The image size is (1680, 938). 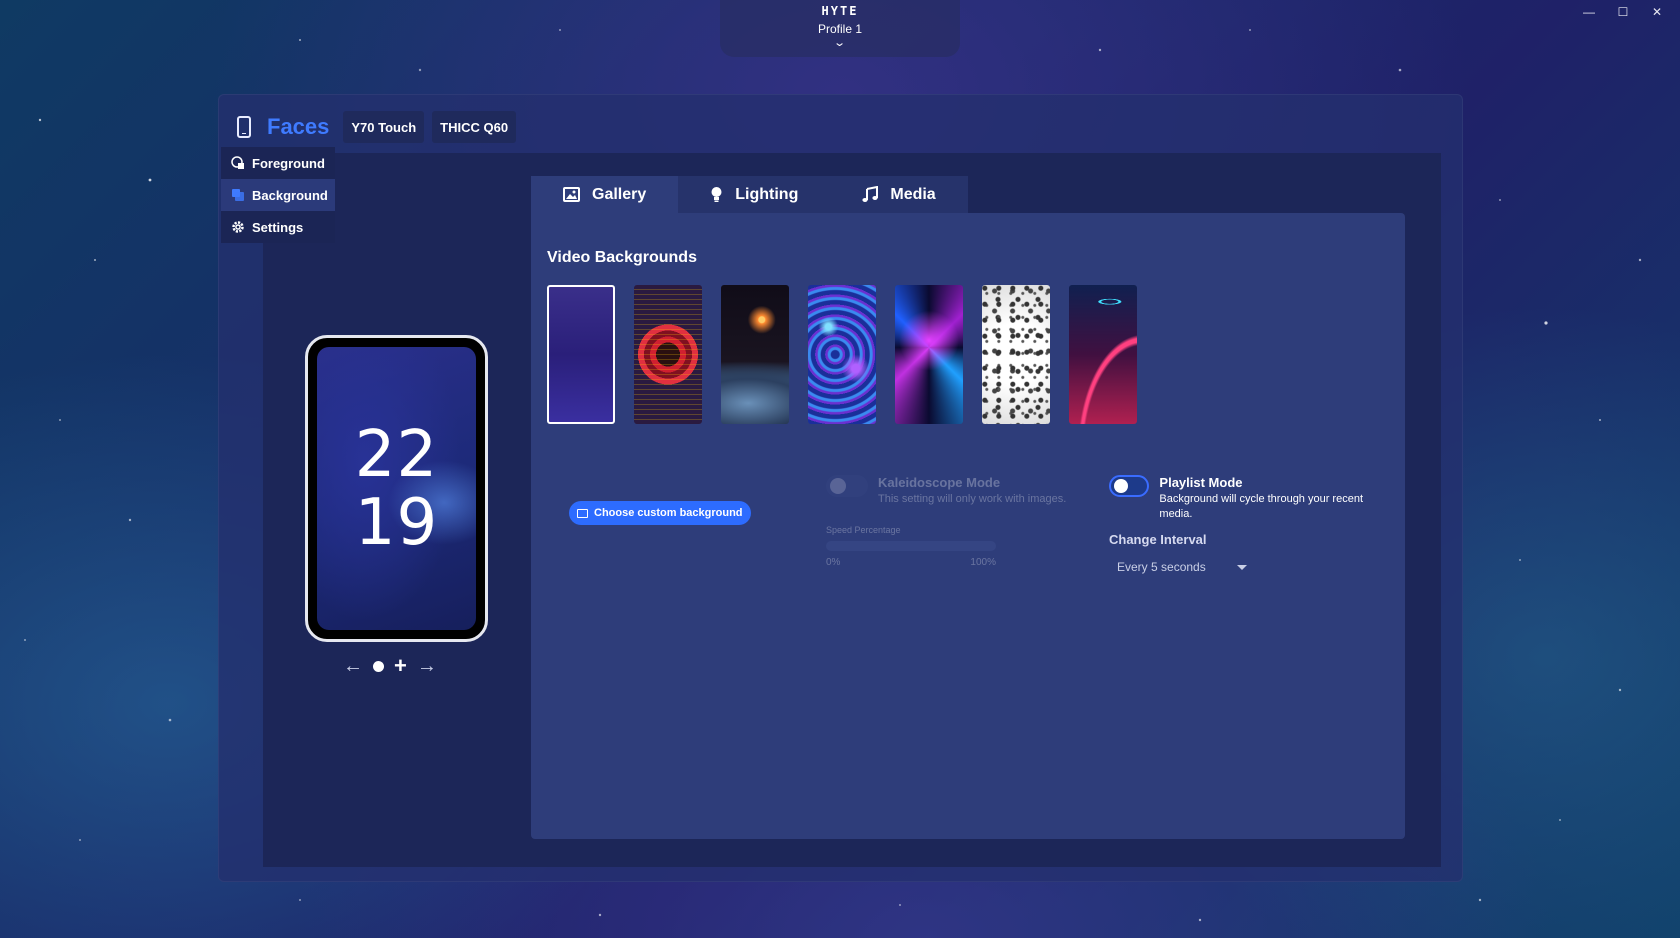 What do you see at coordinates (619, 194) in the screenshot?
I see `tab-label: Gallery` at bounding box center [619, 194].